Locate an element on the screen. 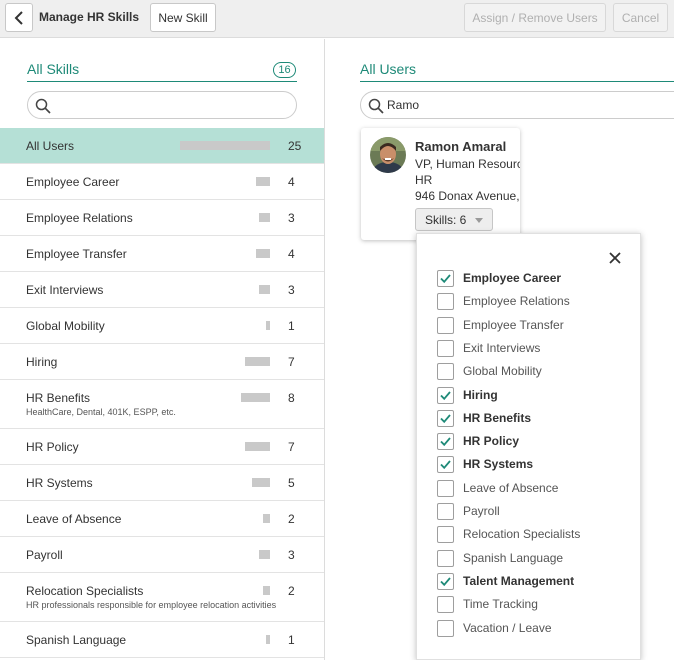  skill-count: 8 is located at coordinates (291, 398).